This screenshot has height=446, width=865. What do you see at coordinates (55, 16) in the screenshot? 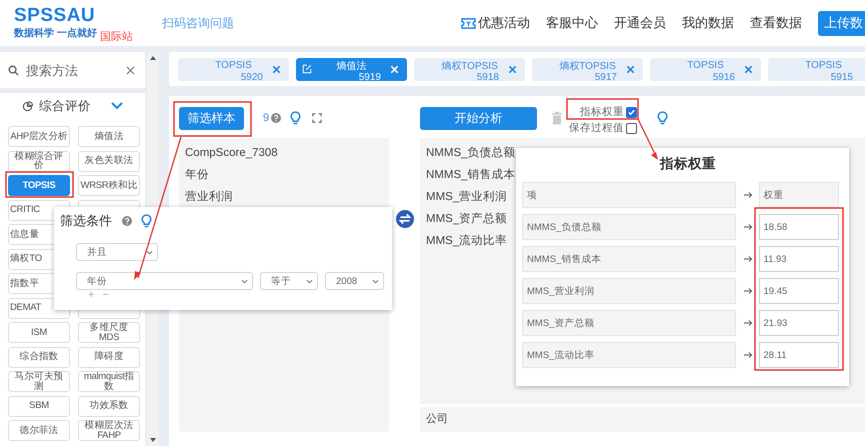
I see `logo-text: SPSSAU` at bounding box center [55, 16].